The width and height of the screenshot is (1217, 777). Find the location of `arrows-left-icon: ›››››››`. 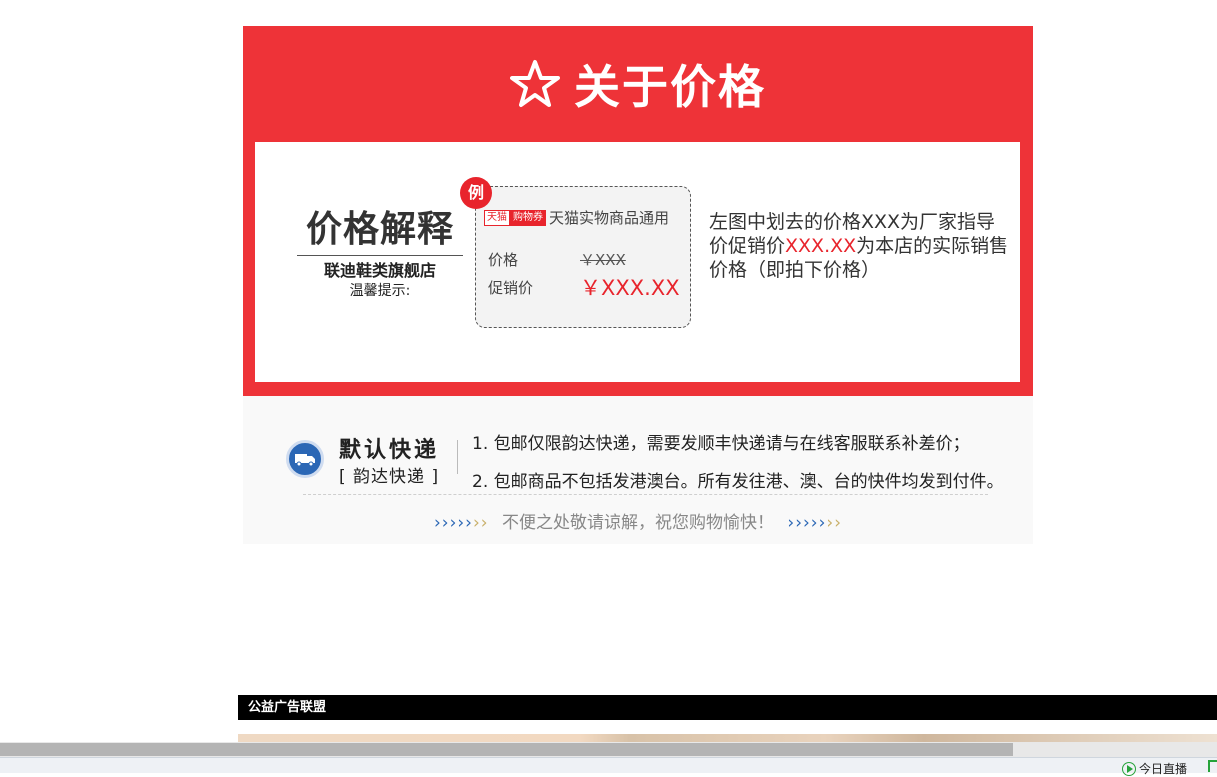

arrows-left-icon: ››››››› is located at coordinates (461, 523).